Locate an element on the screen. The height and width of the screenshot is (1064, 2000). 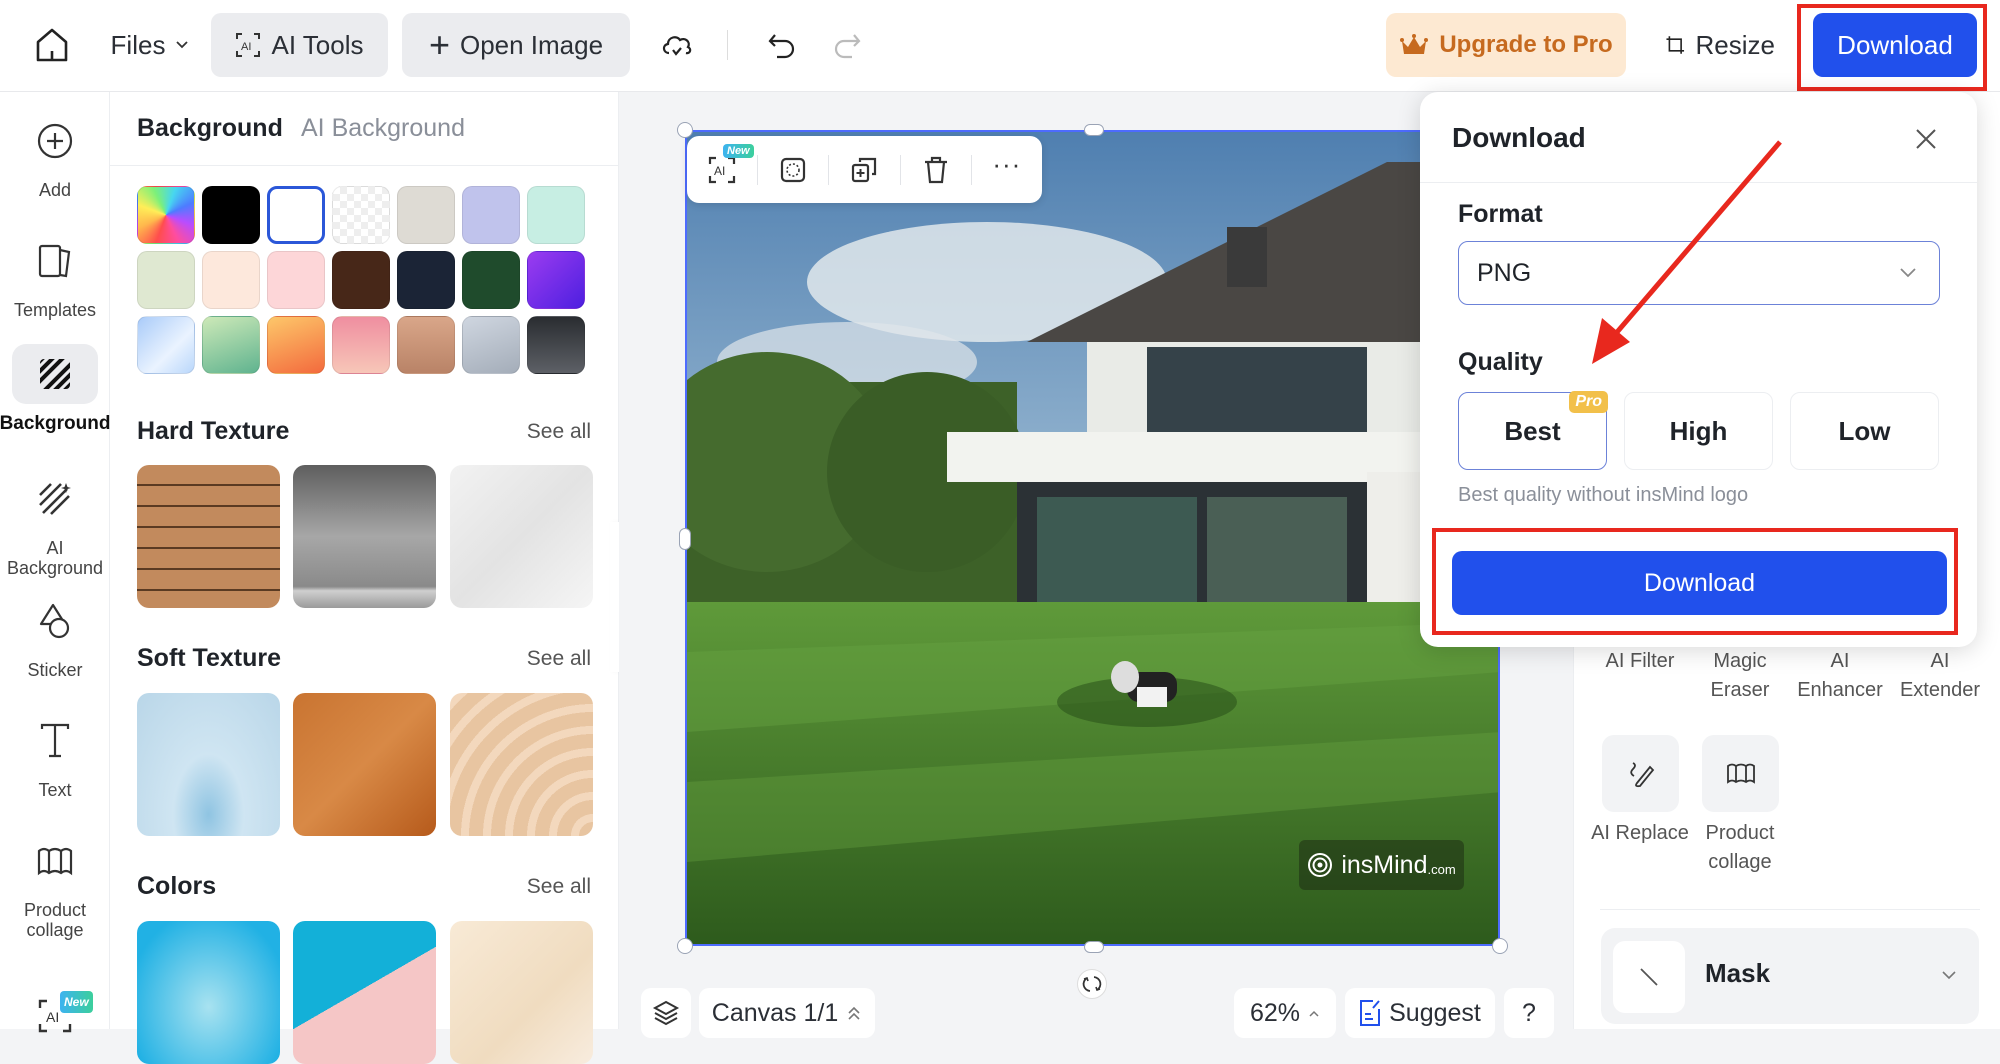
color-beige is located at coordinates (521, 992).